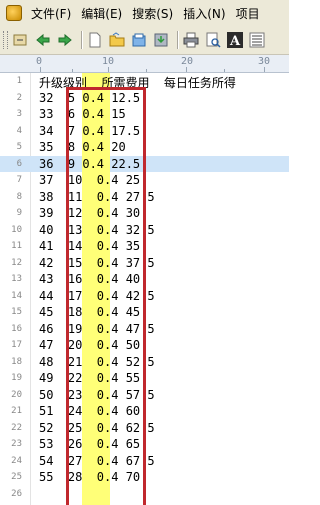  I want to click on line-number: 2, so click(19, 97).